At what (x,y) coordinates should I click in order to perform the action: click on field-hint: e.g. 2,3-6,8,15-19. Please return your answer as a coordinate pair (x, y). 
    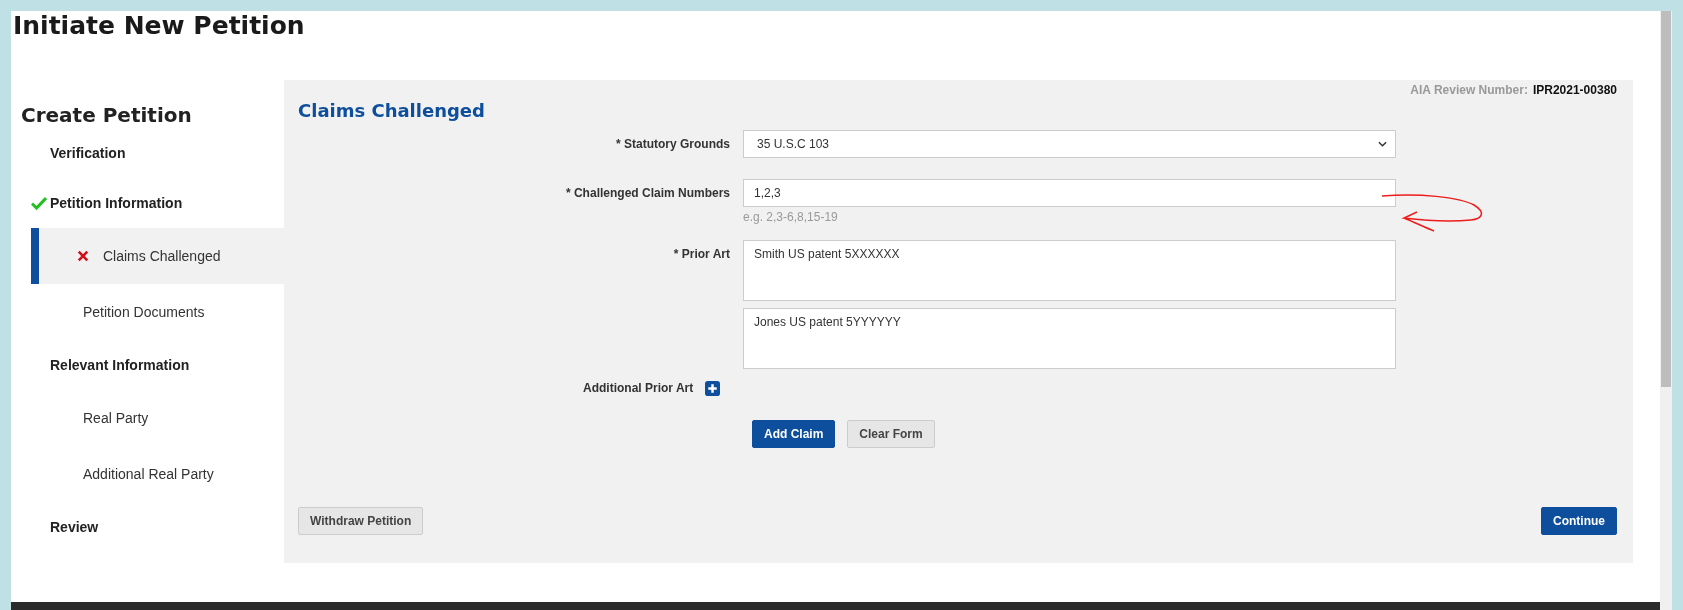
    Looking at the image, I should click on (791, 217).